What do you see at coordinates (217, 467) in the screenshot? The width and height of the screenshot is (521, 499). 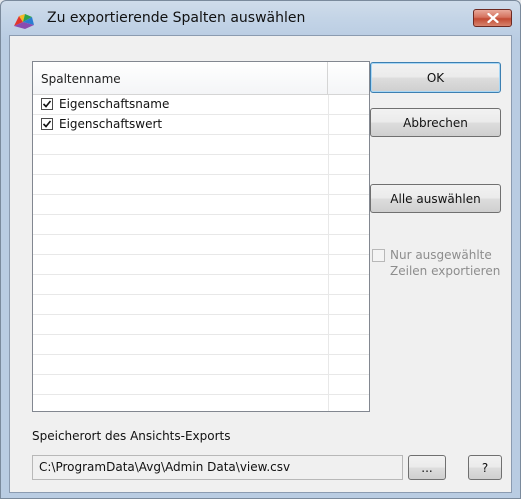 I see `save-path-field: C:\ProgramData\Avg\Admin Data\view.csv` at bounding box center [217, 467].